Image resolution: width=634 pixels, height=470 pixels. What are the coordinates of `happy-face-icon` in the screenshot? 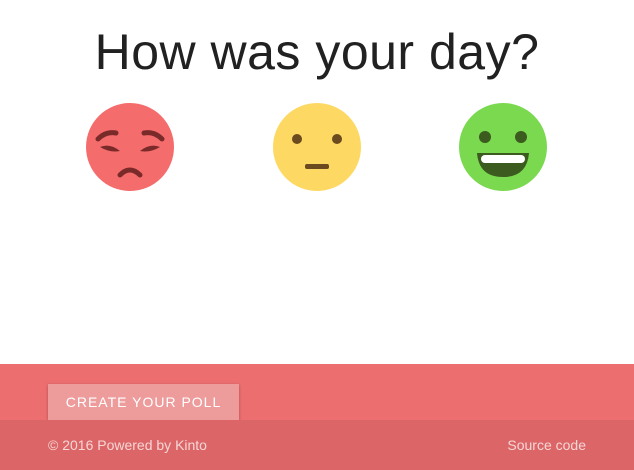 It's located at (503, 147).